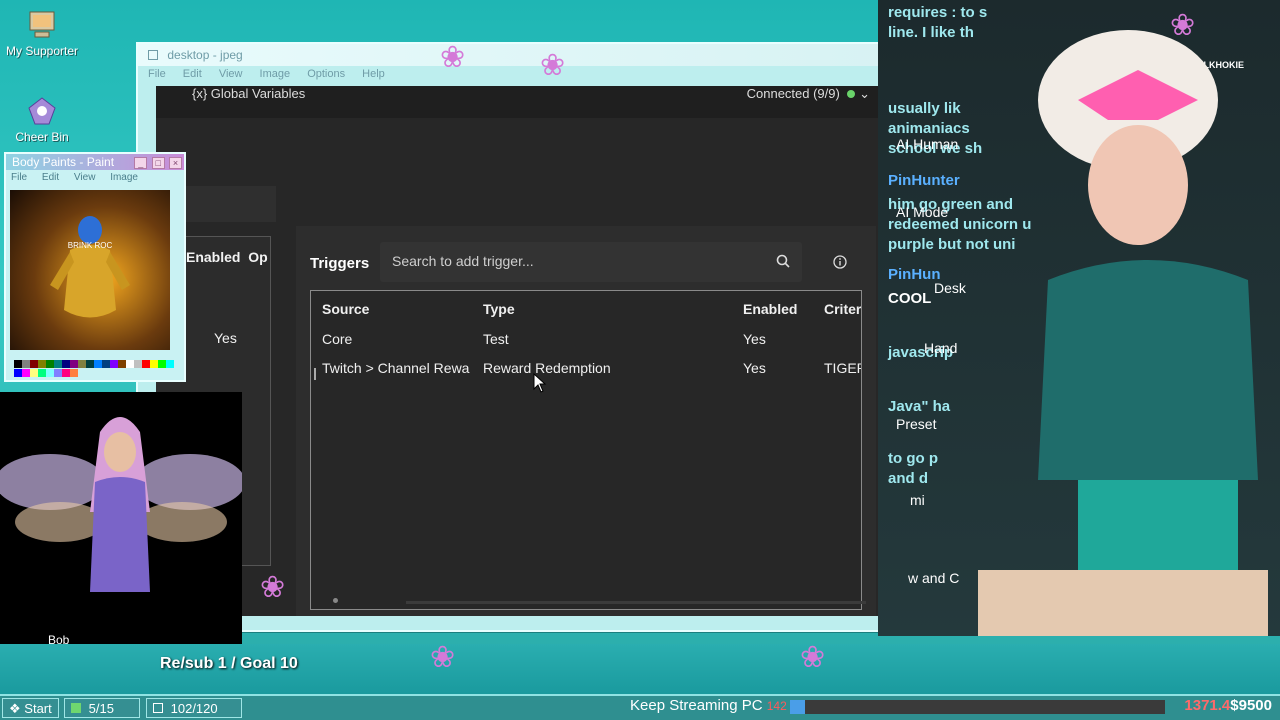 This screenshot has height=720, width=1280. I want to click on column-header-type: Type, so click(583, 309).